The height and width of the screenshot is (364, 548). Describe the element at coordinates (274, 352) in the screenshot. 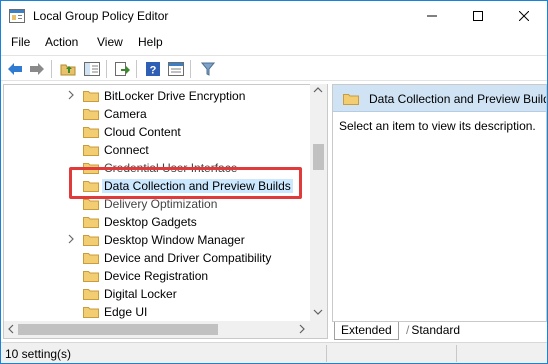

I see `status-bar: 10 setting(s)` at that location.